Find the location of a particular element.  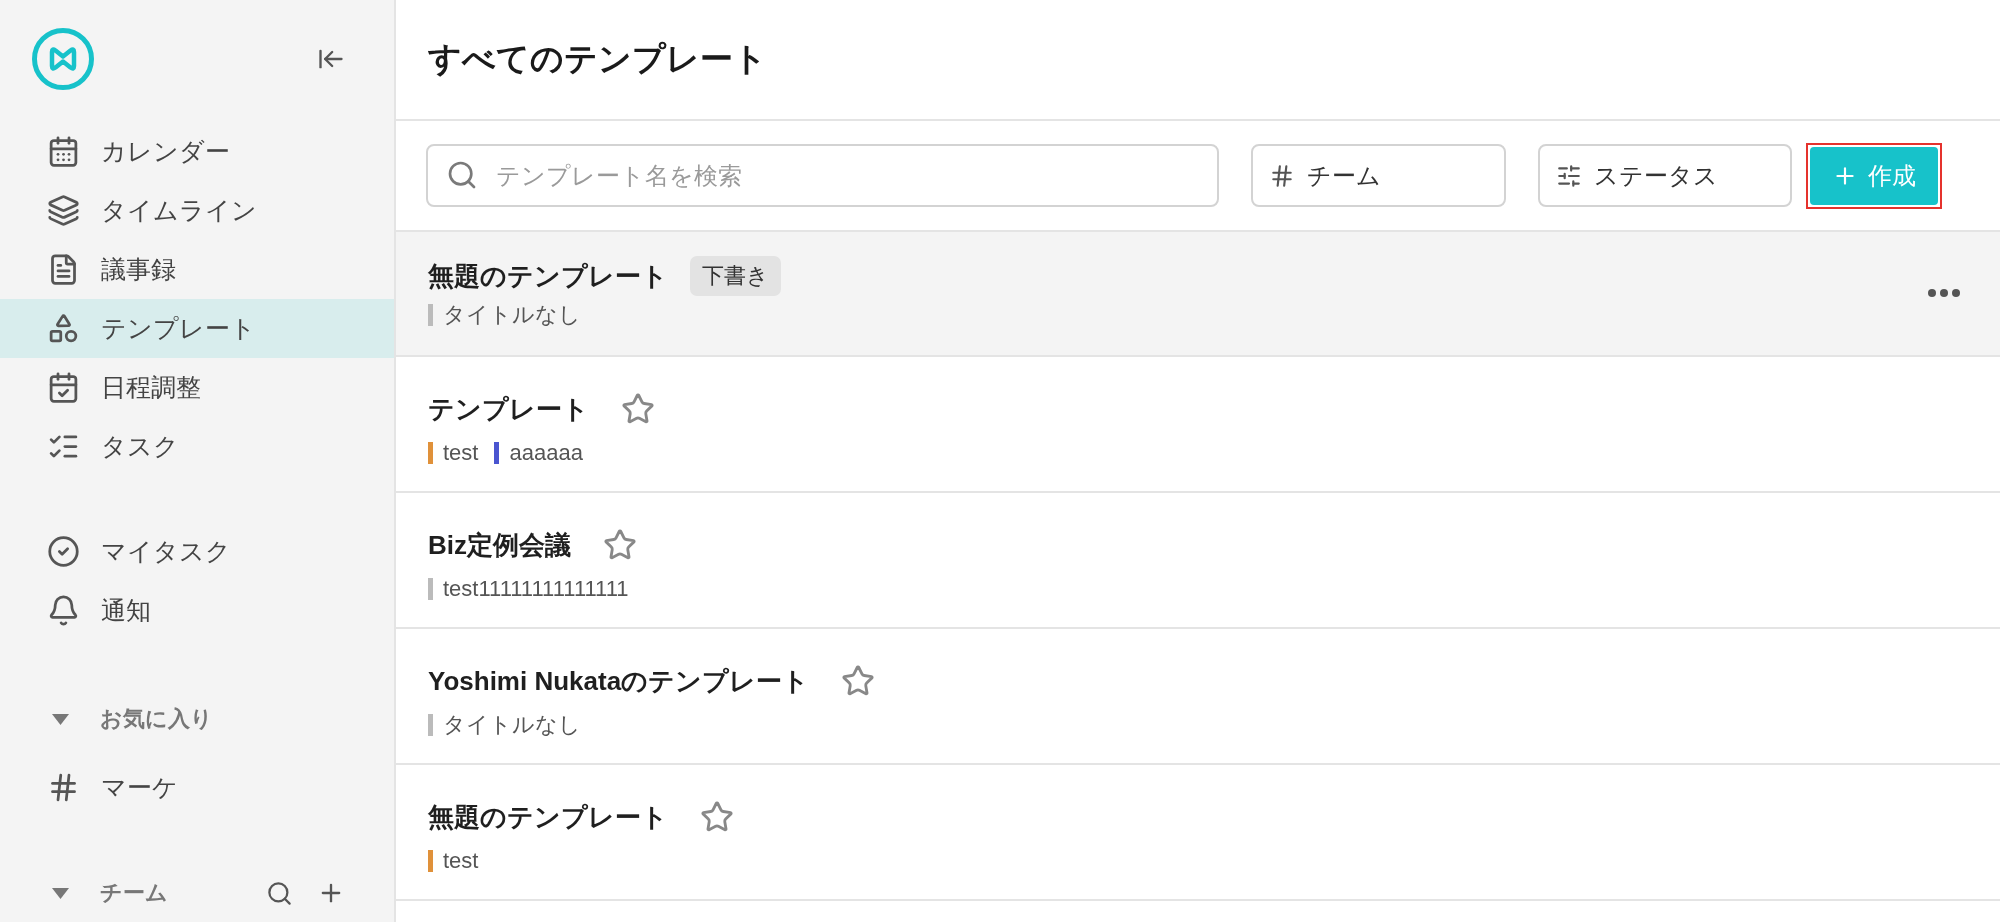

tag-label: aaaaaa is located at coordinates (546, 453).